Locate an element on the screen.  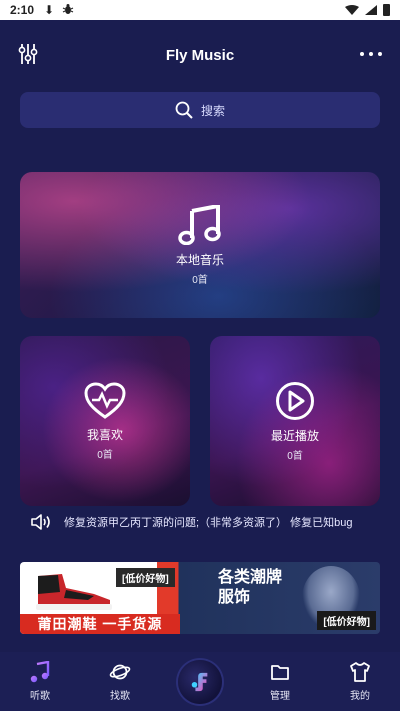
wifi-icon is located at coordinates (352, 10).